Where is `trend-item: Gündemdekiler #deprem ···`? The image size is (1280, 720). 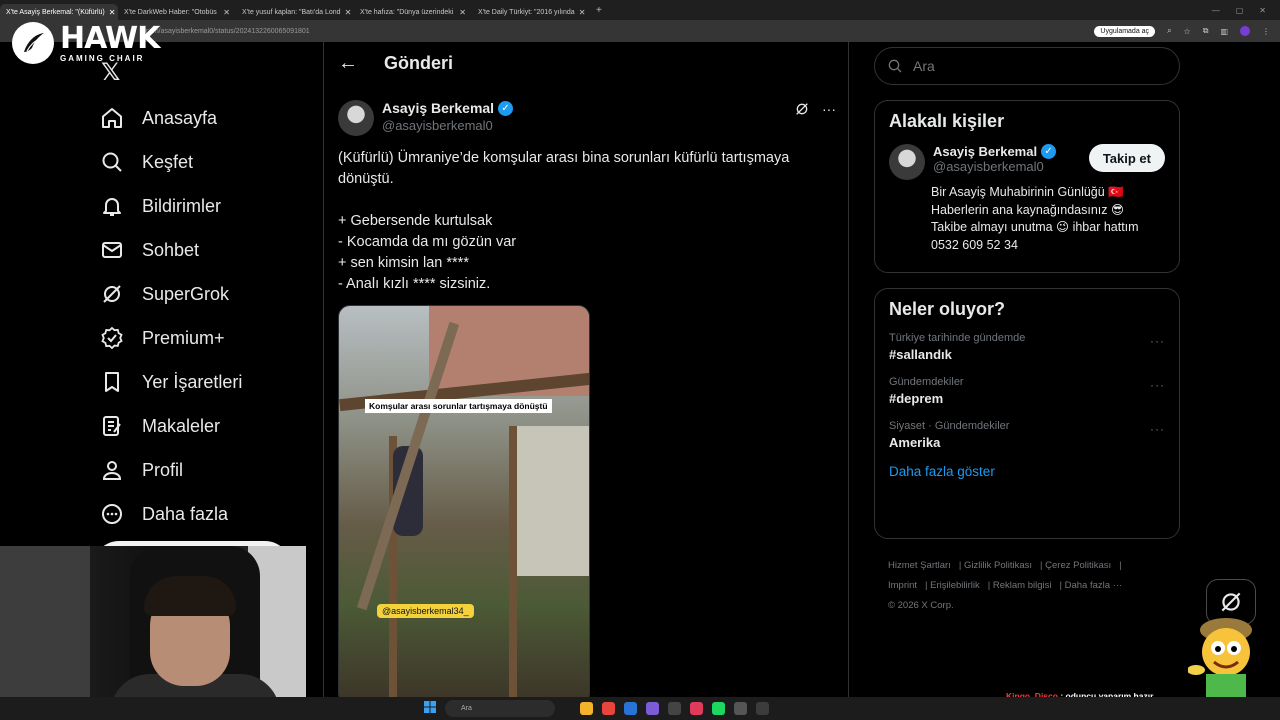
trend-item: Gündemdekiler #deprem ··· is located at coordinates (1027, 391).